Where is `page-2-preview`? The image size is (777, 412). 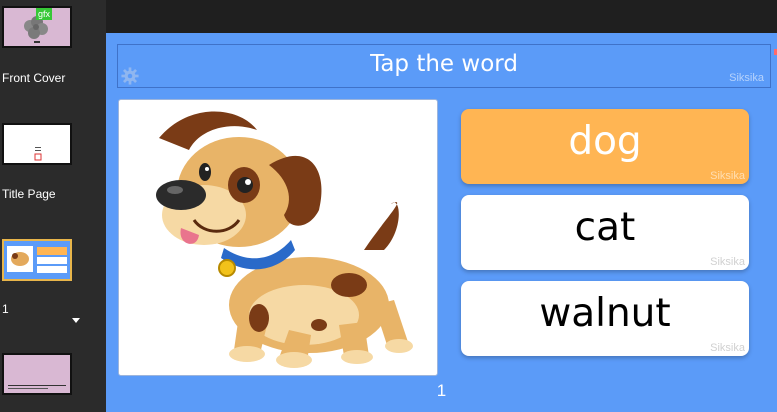
page-2-preview is located at coordinates (37, 387).